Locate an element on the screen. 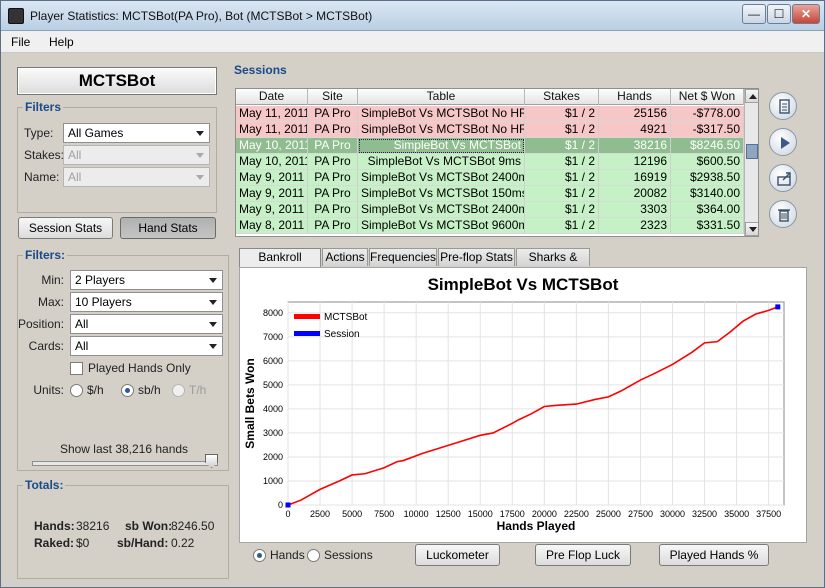  col-stakes: Stakes is located at coordinates (562, 97).